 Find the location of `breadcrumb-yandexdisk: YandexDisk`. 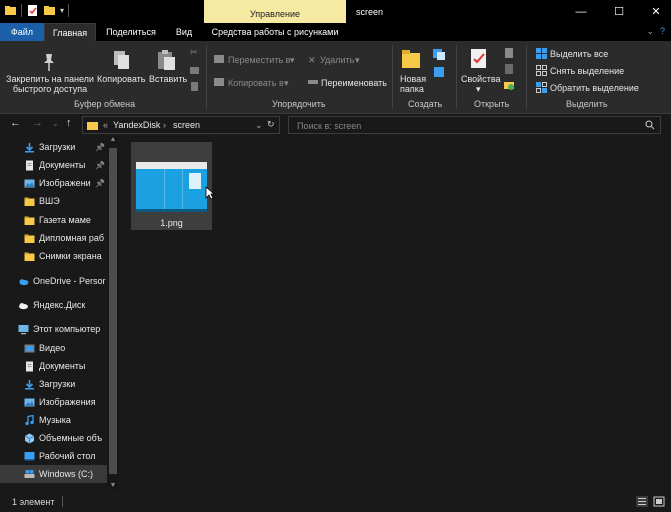

breadcrumb-yandexdisk: YandexDisk is located at coordinates (136, 125).